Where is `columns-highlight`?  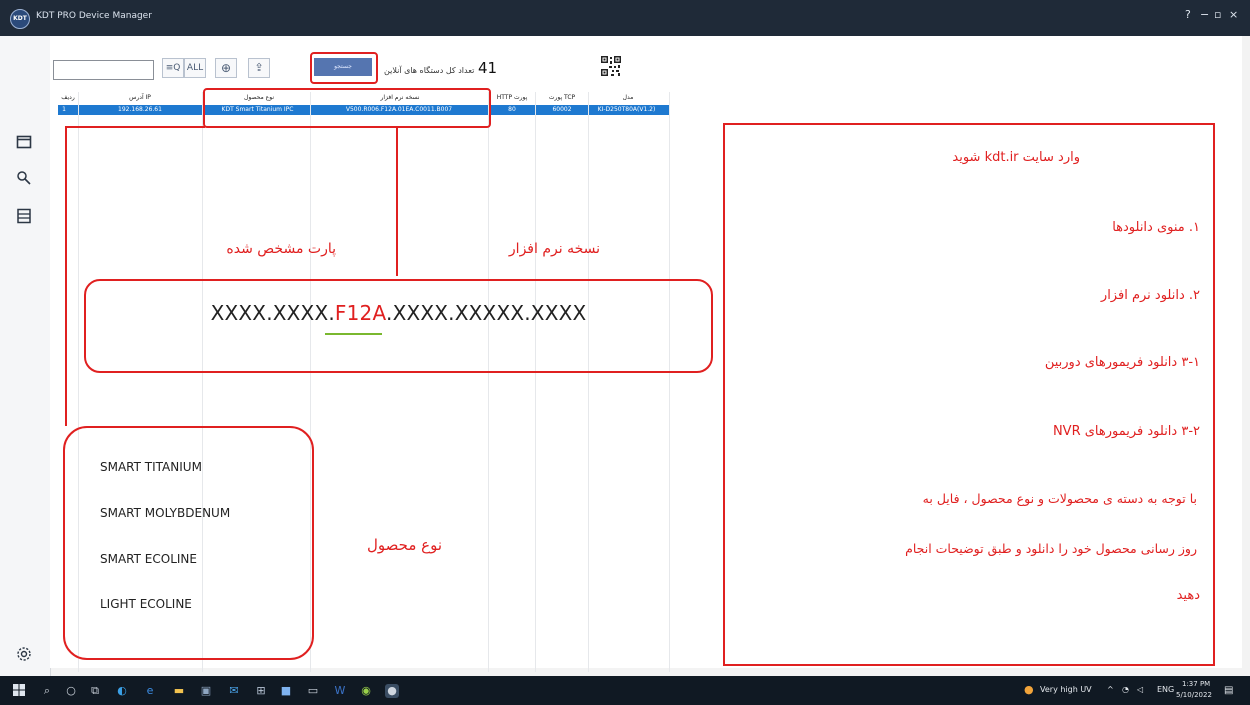
columns-highlight is located at coordinates (347, 108).